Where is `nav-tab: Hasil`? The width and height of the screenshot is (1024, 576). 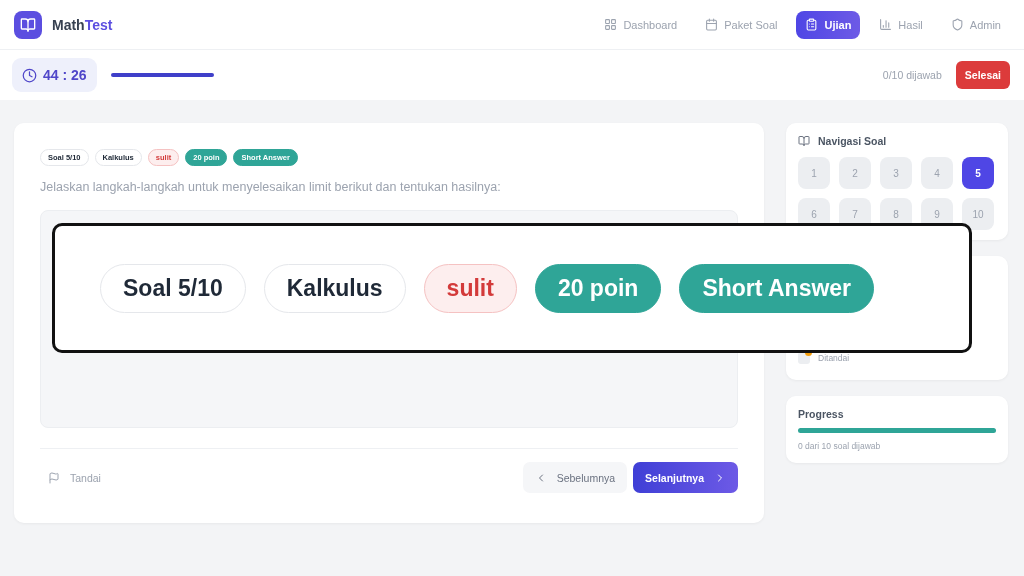 nav-tab: Hasil is located at coordinates (901, 24).